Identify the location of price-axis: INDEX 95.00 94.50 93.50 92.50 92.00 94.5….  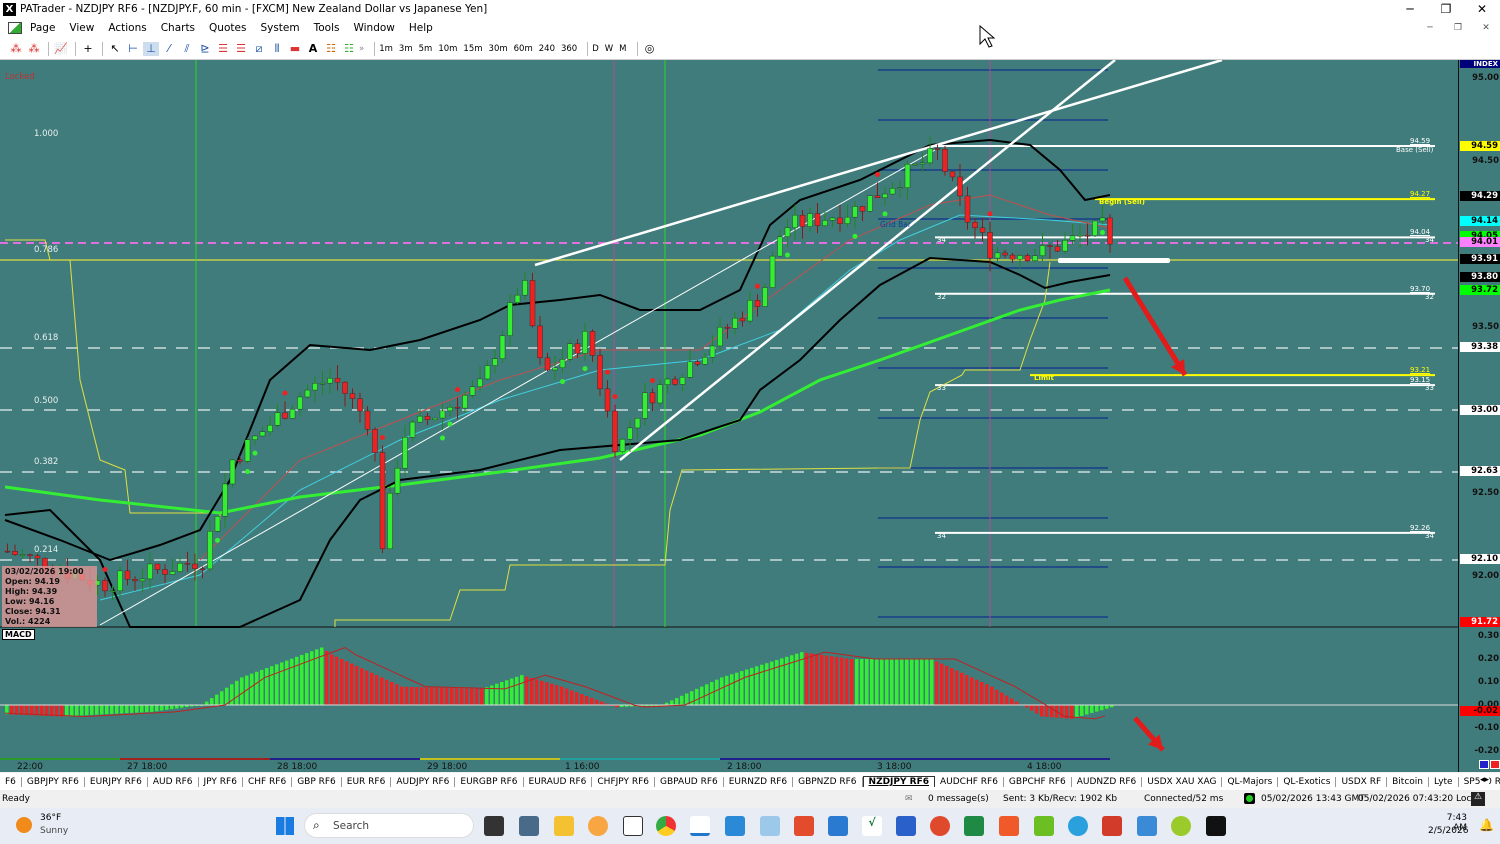
(1479, 416).